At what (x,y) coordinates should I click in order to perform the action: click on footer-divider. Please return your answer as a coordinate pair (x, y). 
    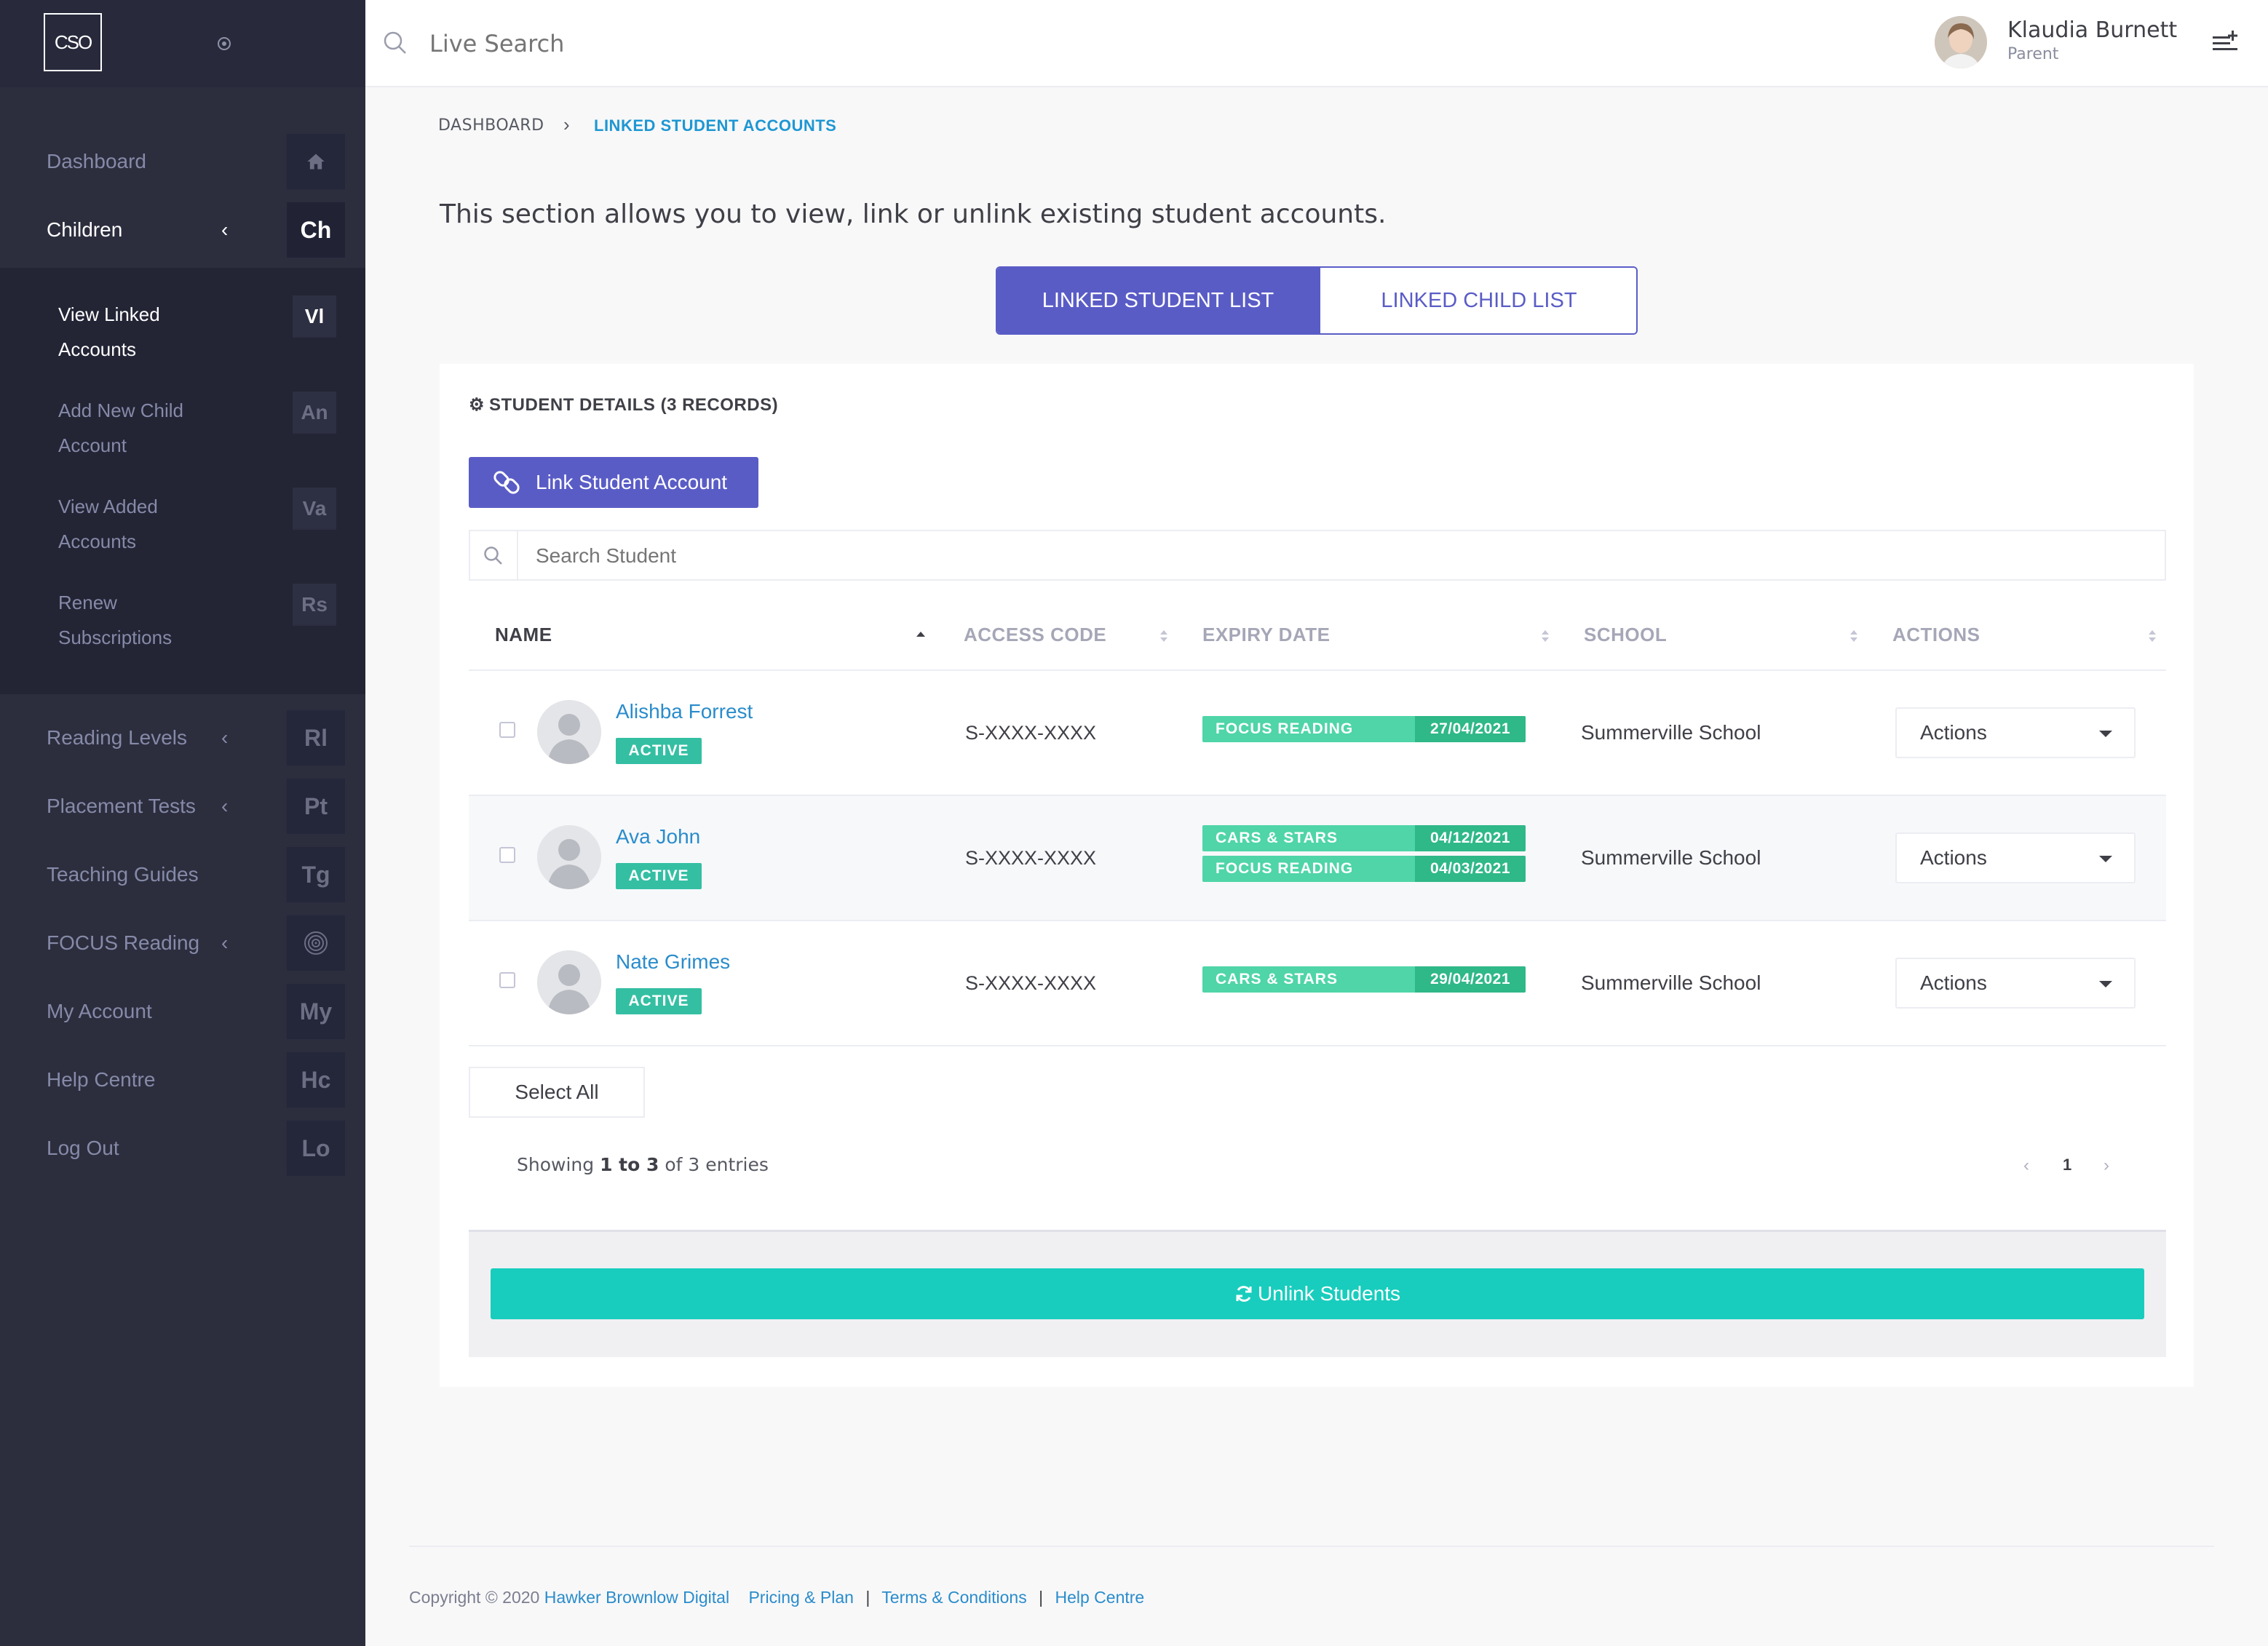
    Looking at the image, I should click on (1311, 1546).